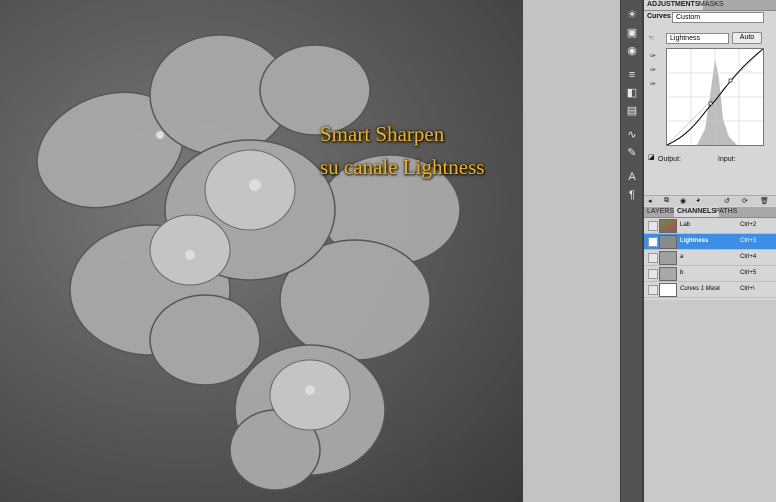  I want to click on curve-options-icon: ◪, so click(651, 157).